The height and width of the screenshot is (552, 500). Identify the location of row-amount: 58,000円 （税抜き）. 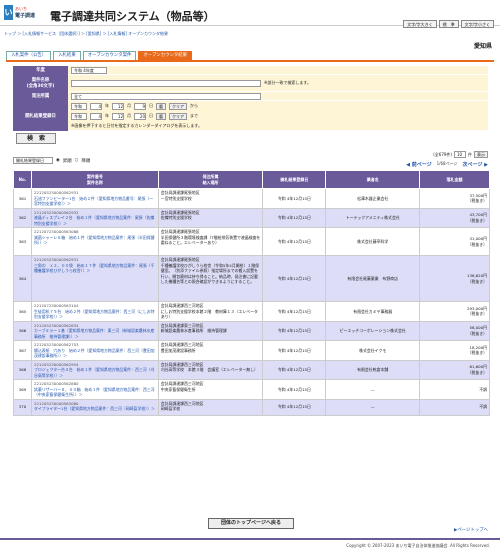
(454, 330).